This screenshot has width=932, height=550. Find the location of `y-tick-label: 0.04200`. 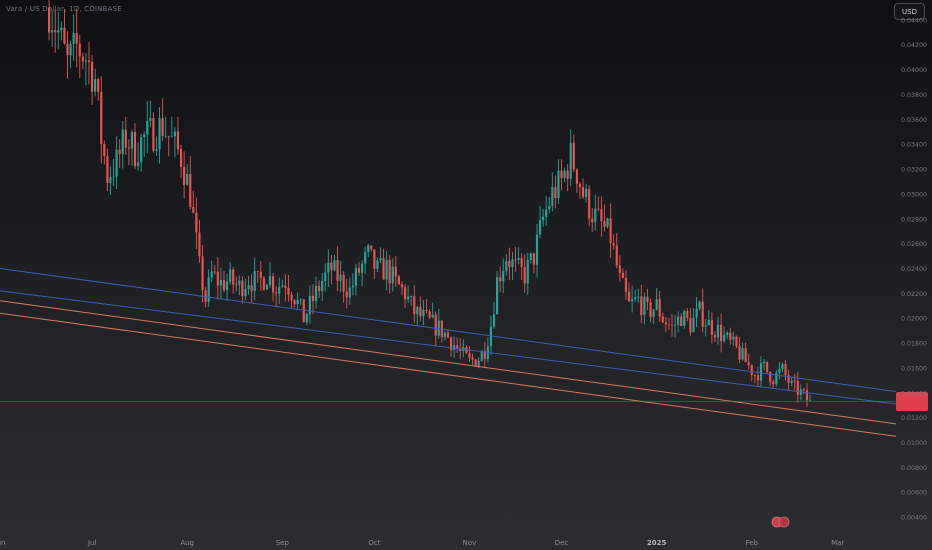

y-tick-label: 0.04200 is located at coordinates (914, 45).